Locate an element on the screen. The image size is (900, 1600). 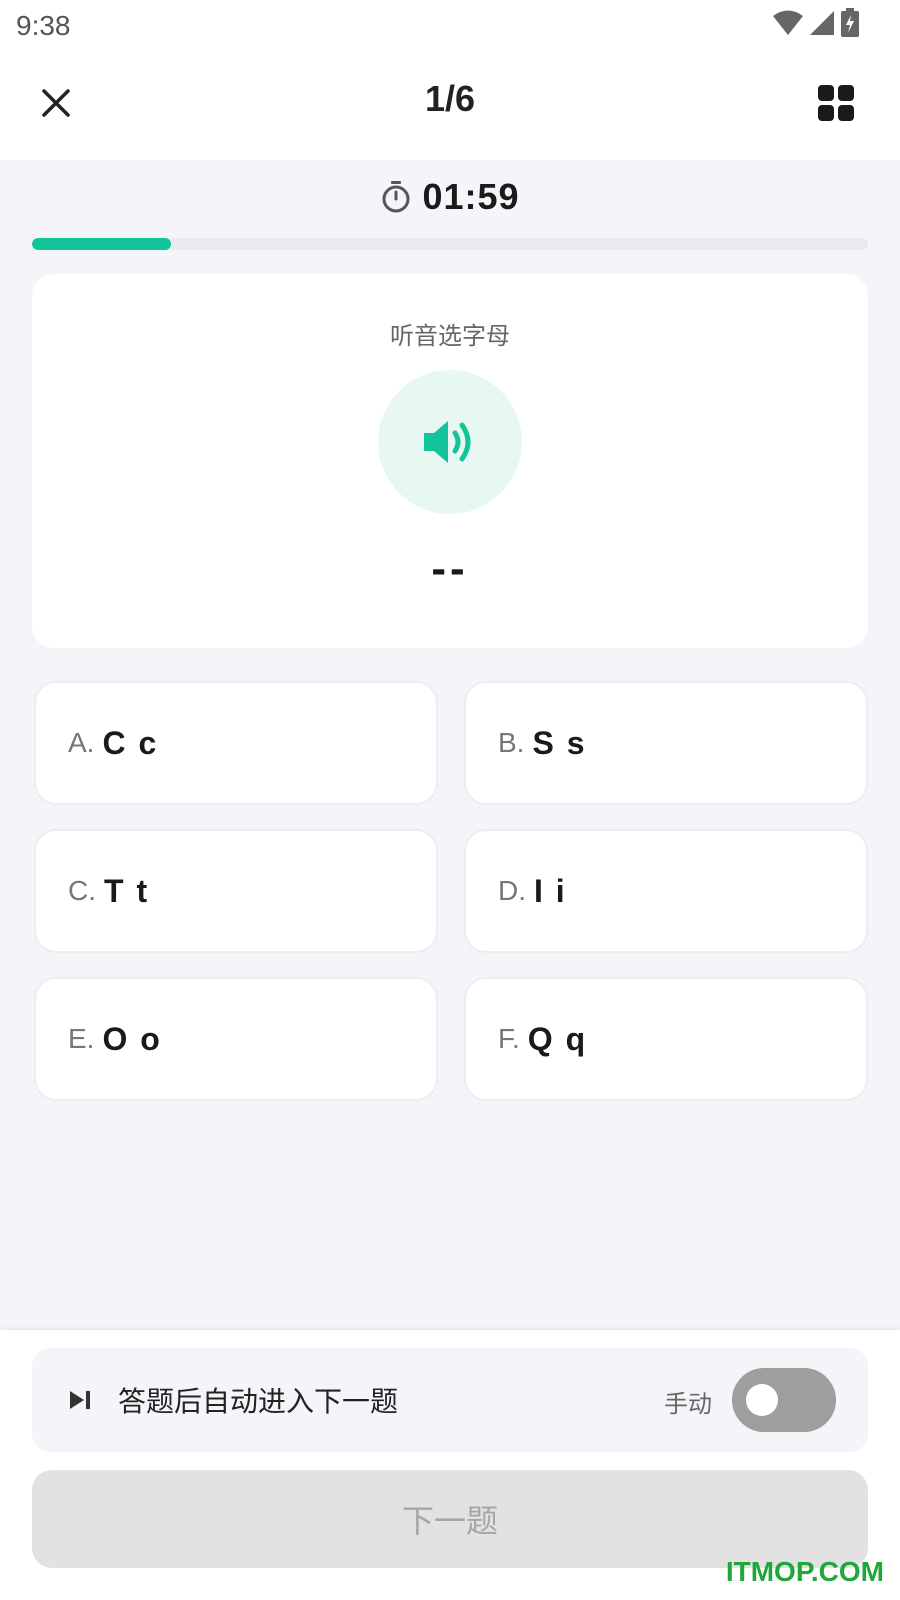
option-value: Q q is located at coordinates (557, 1038).